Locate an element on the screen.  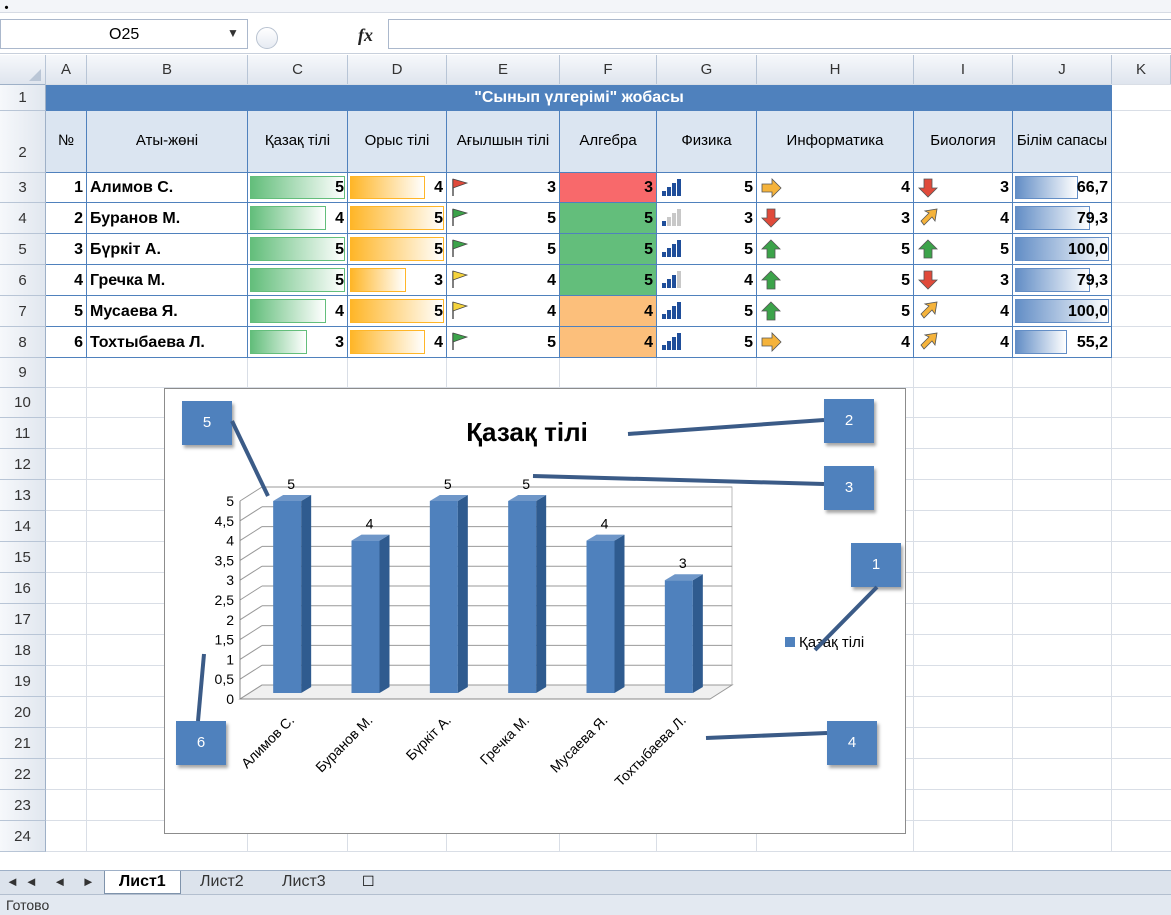
sheet-tabs-bar: ◄◄ ◄ ► ►► Лист1 Лист2 Лист3 ☐ is located at coordinates (585, 882).